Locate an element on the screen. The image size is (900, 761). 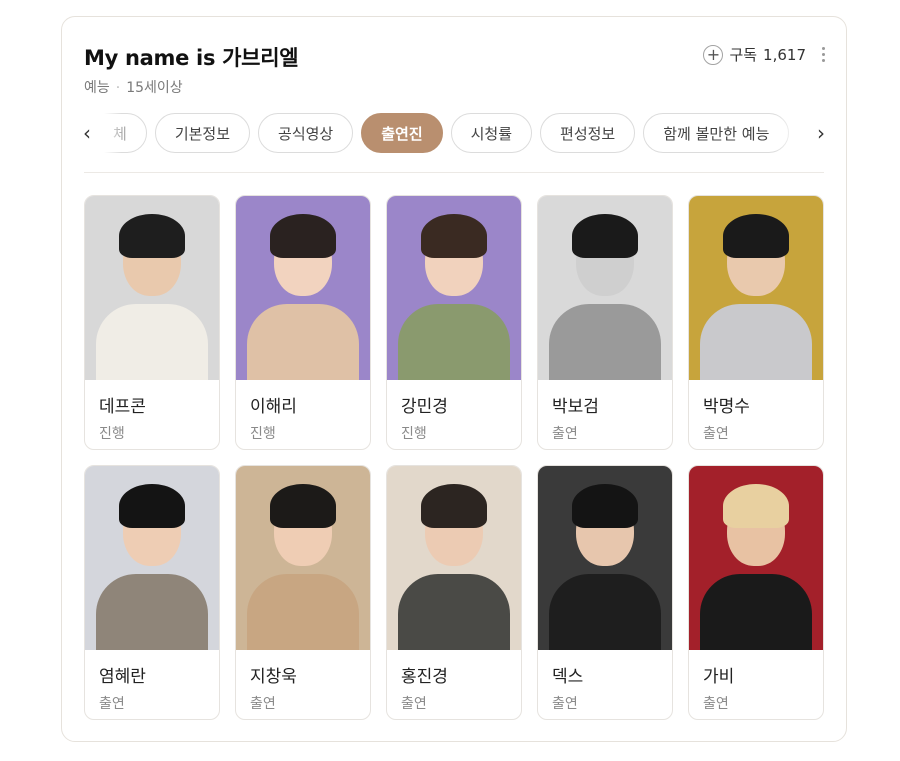
cast-card: 강민경진행 is located at coordinates (454, 322).